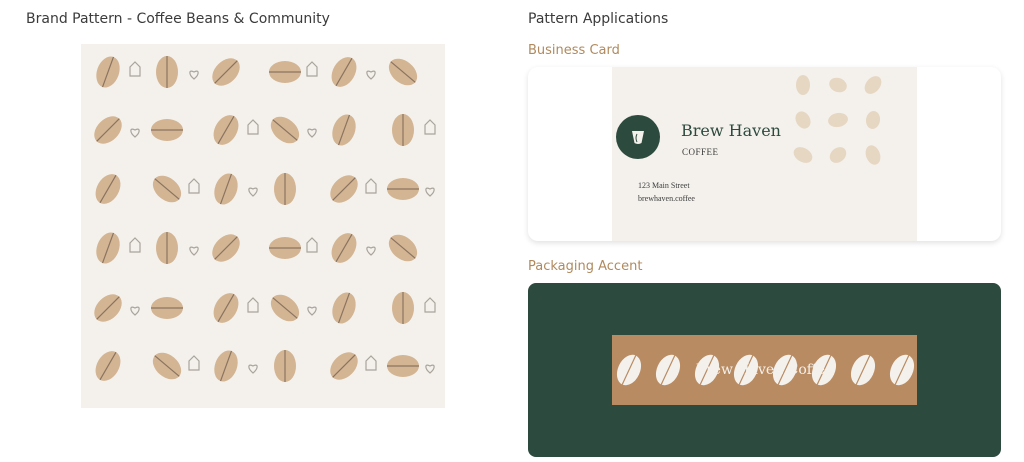 Image resolution: width=1024 pixels, height=462 pixels. What do you see at coordinates (700, 152) in the screenshot?
I see `card-brand-sub: COFFEE` at bounding box center [700, 152].